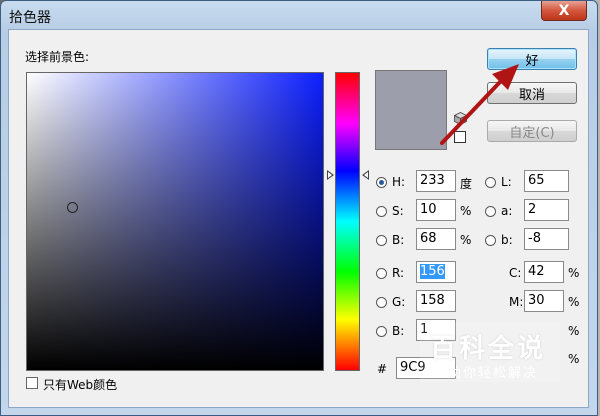 The width and height of the screenshot is (600, 416). I want to click on custom-button: 自定(C), so click(532, 131).